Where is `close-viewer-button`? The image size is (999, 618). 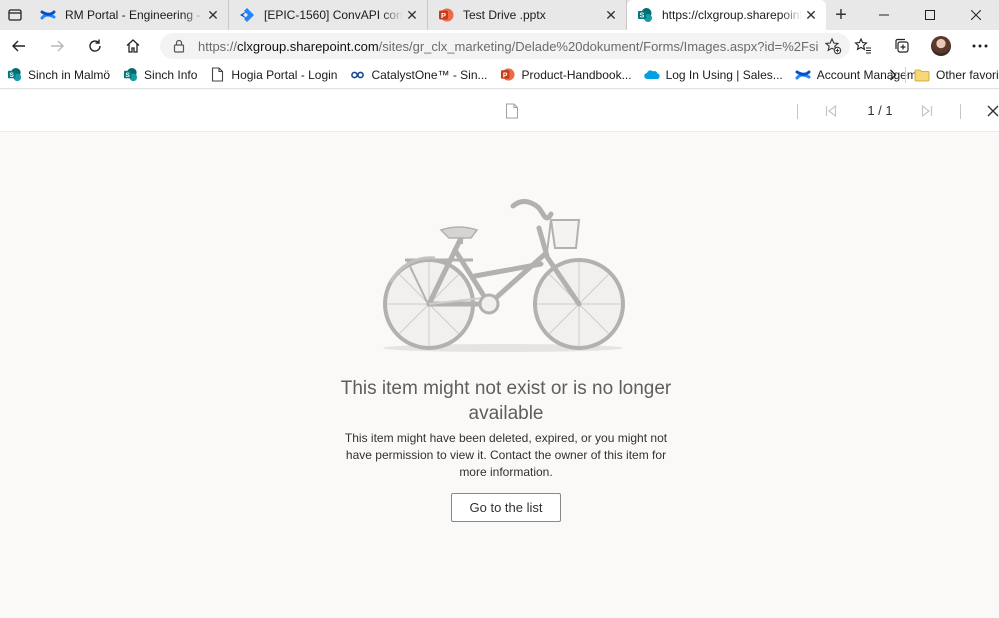
close-viewer-button is located at coordinates (991, 111).